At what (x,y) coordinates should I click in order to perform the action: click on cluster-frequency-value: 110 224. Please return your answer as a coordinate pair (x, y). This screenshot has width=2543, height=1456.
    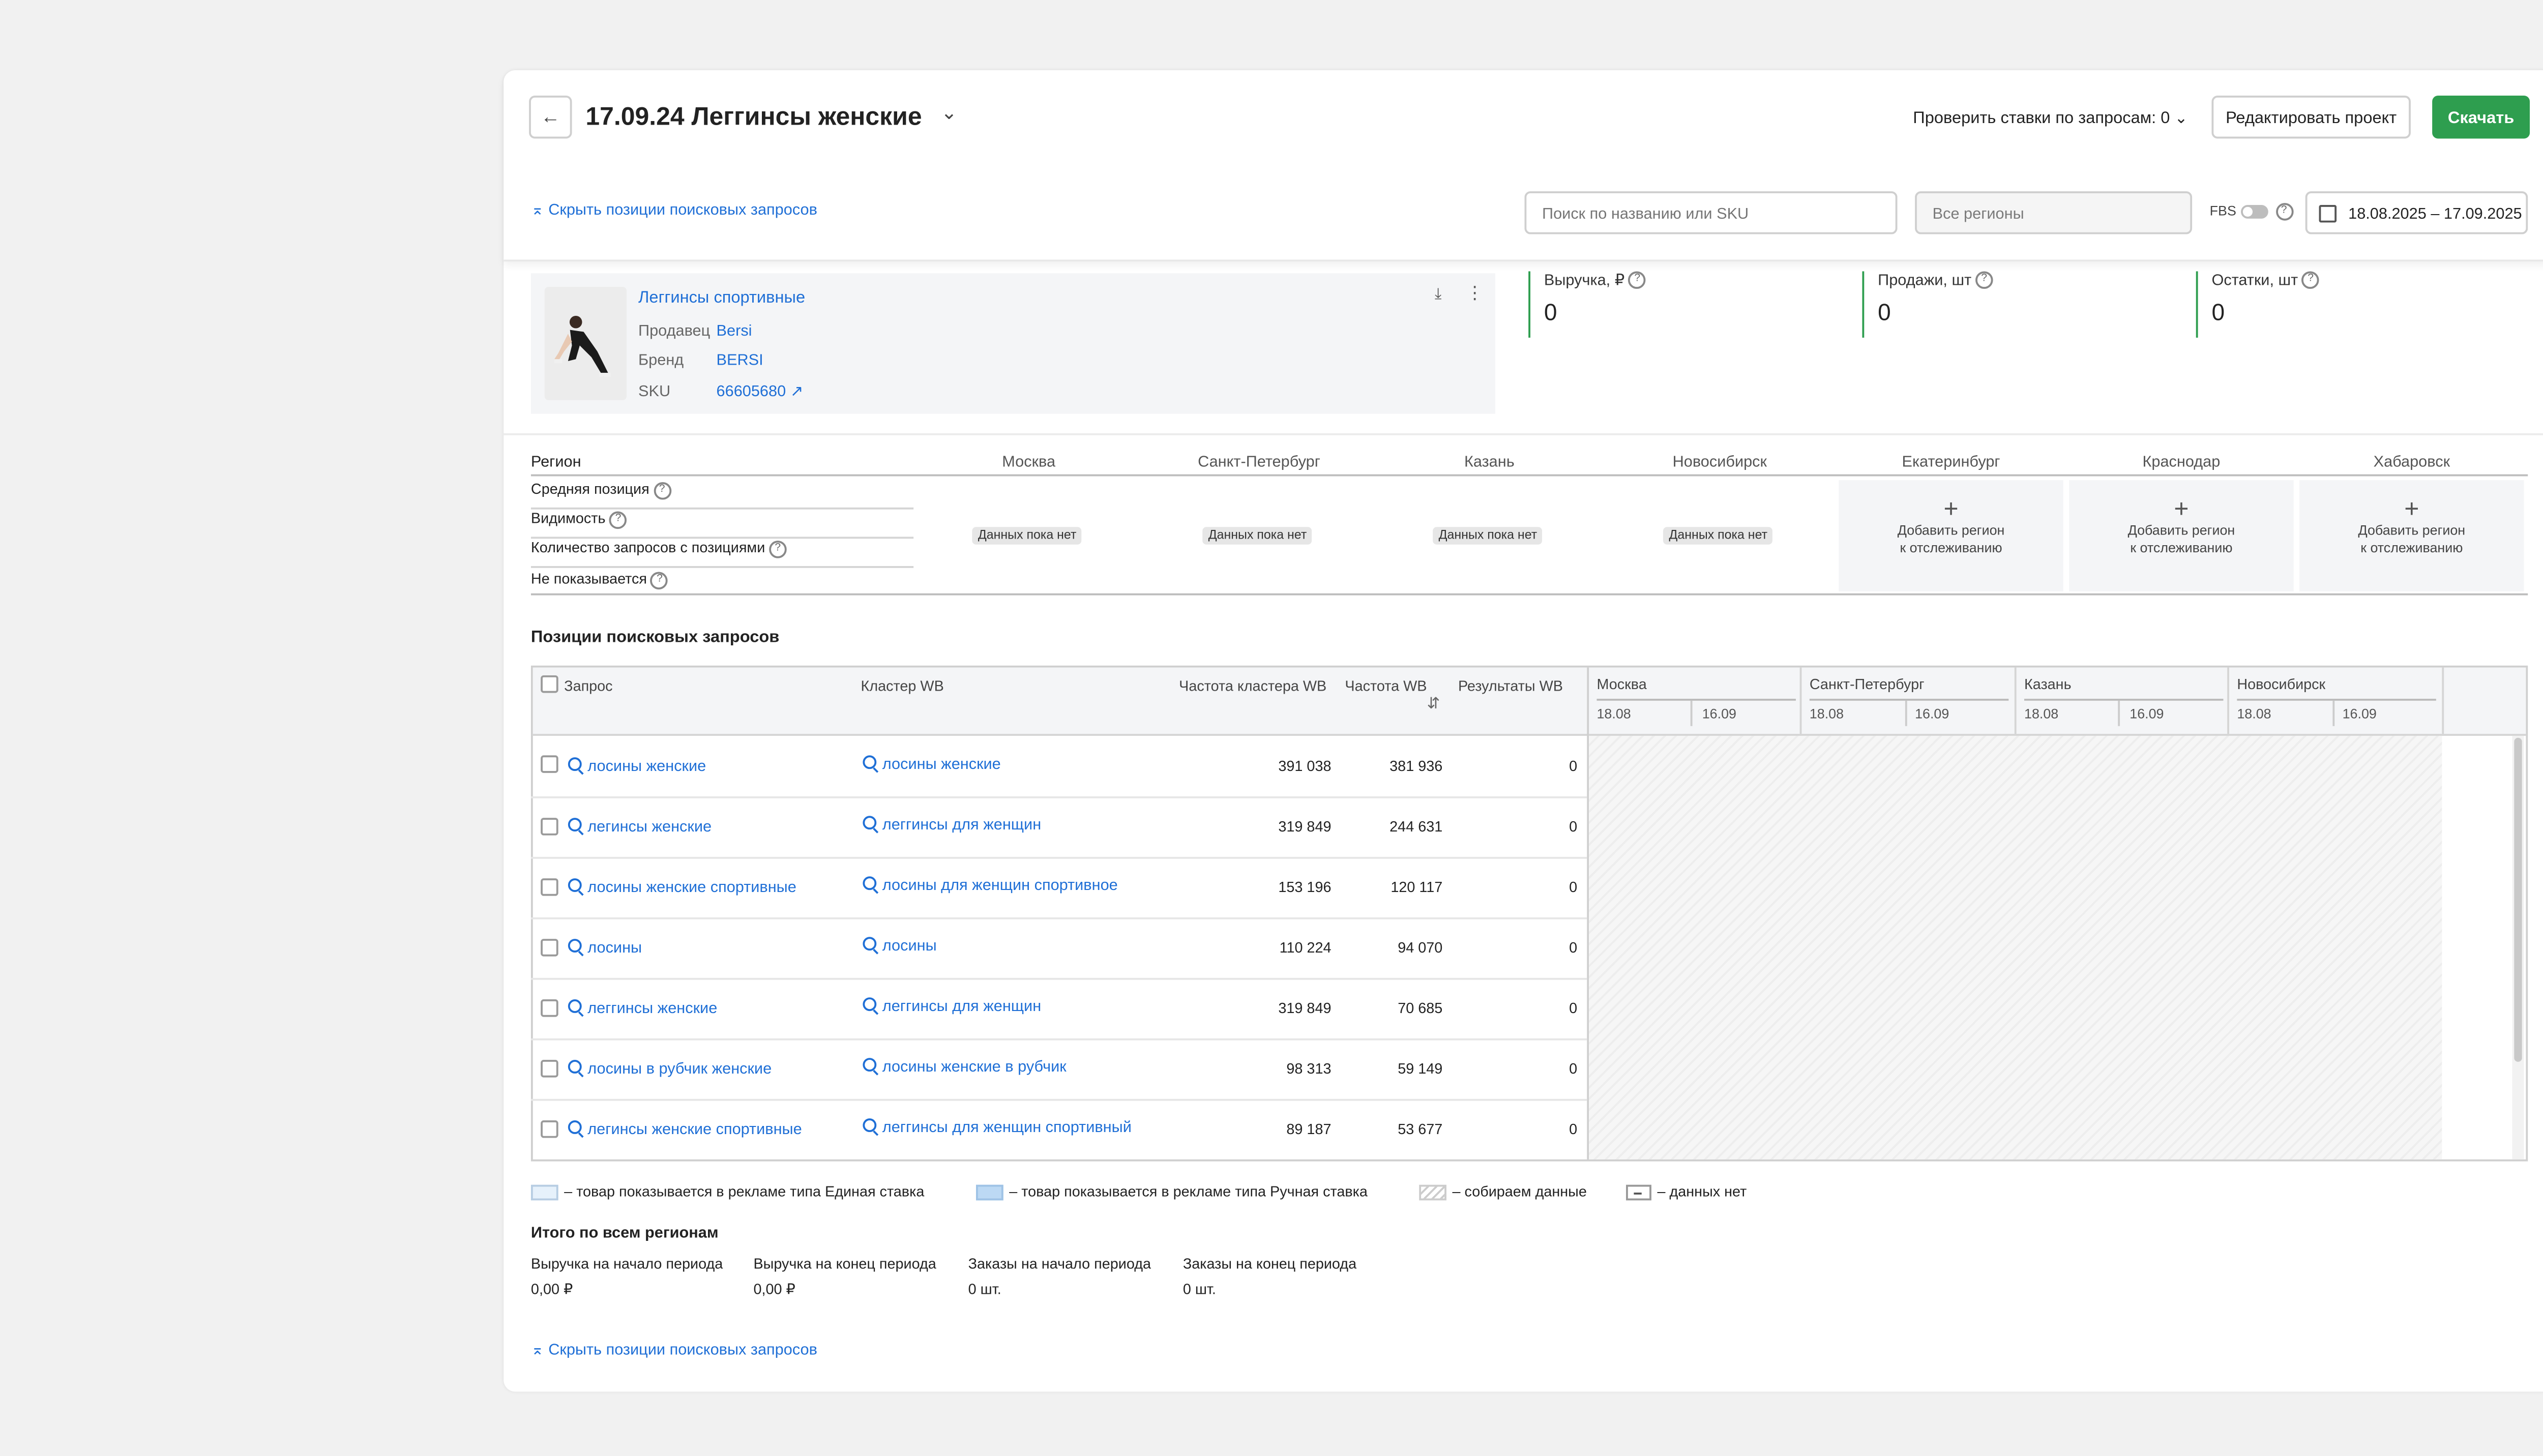
    Looking at the image, I should click on (1306, 948).